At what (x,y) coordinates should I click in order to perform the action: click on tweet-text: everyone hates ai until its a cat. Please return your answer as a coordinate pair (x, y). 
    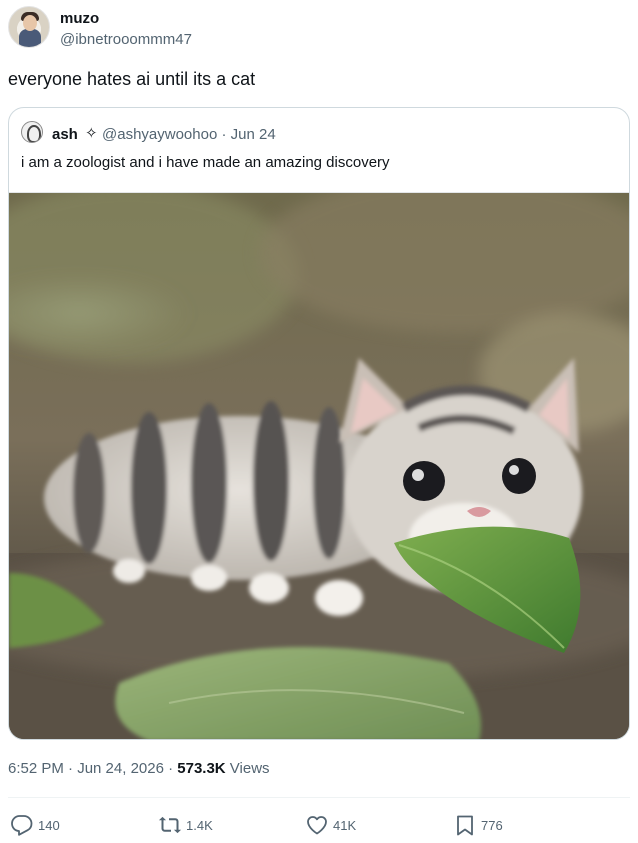
    Looking at the image, I should click on (132, 79).